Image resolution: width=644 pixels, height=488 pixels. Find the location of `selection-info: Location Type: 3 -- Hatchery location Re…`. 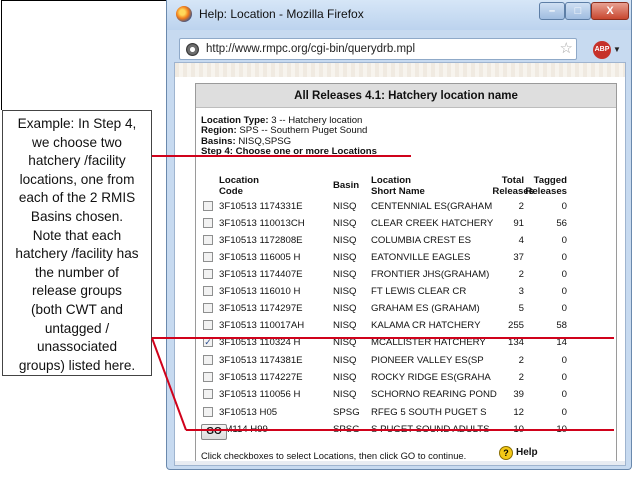

selection-info: Location Type: 3 -- Hatchery location Re… is located at coordinates (289, 136).